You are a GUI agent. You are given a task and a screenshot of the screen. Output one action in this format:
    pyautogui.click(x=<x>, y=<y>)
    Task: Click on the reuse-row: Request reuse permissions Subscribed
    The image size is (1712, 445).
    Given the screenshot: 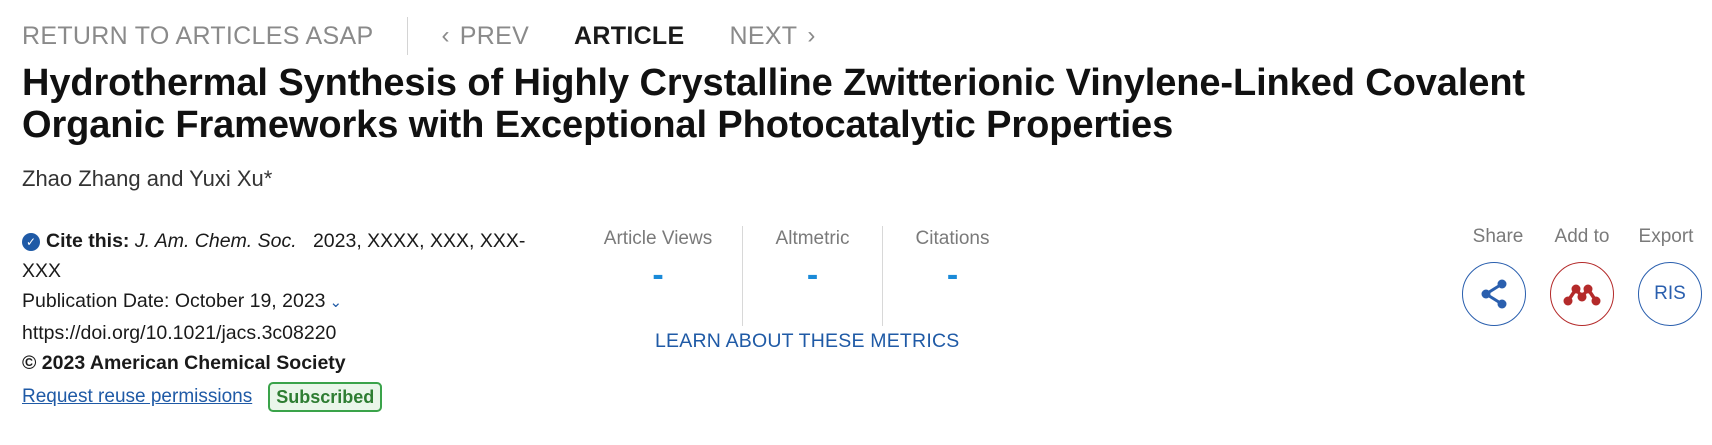 What is the action you would take?
    pyautogui.click(x=287, y=397)
    